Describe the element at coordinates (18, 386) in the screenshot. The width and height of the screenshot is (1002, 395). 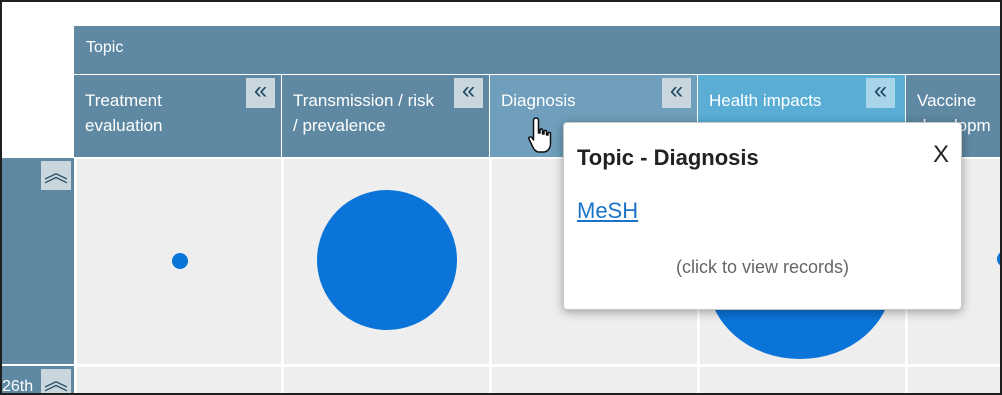
I see `row-label: 26th` at that location.